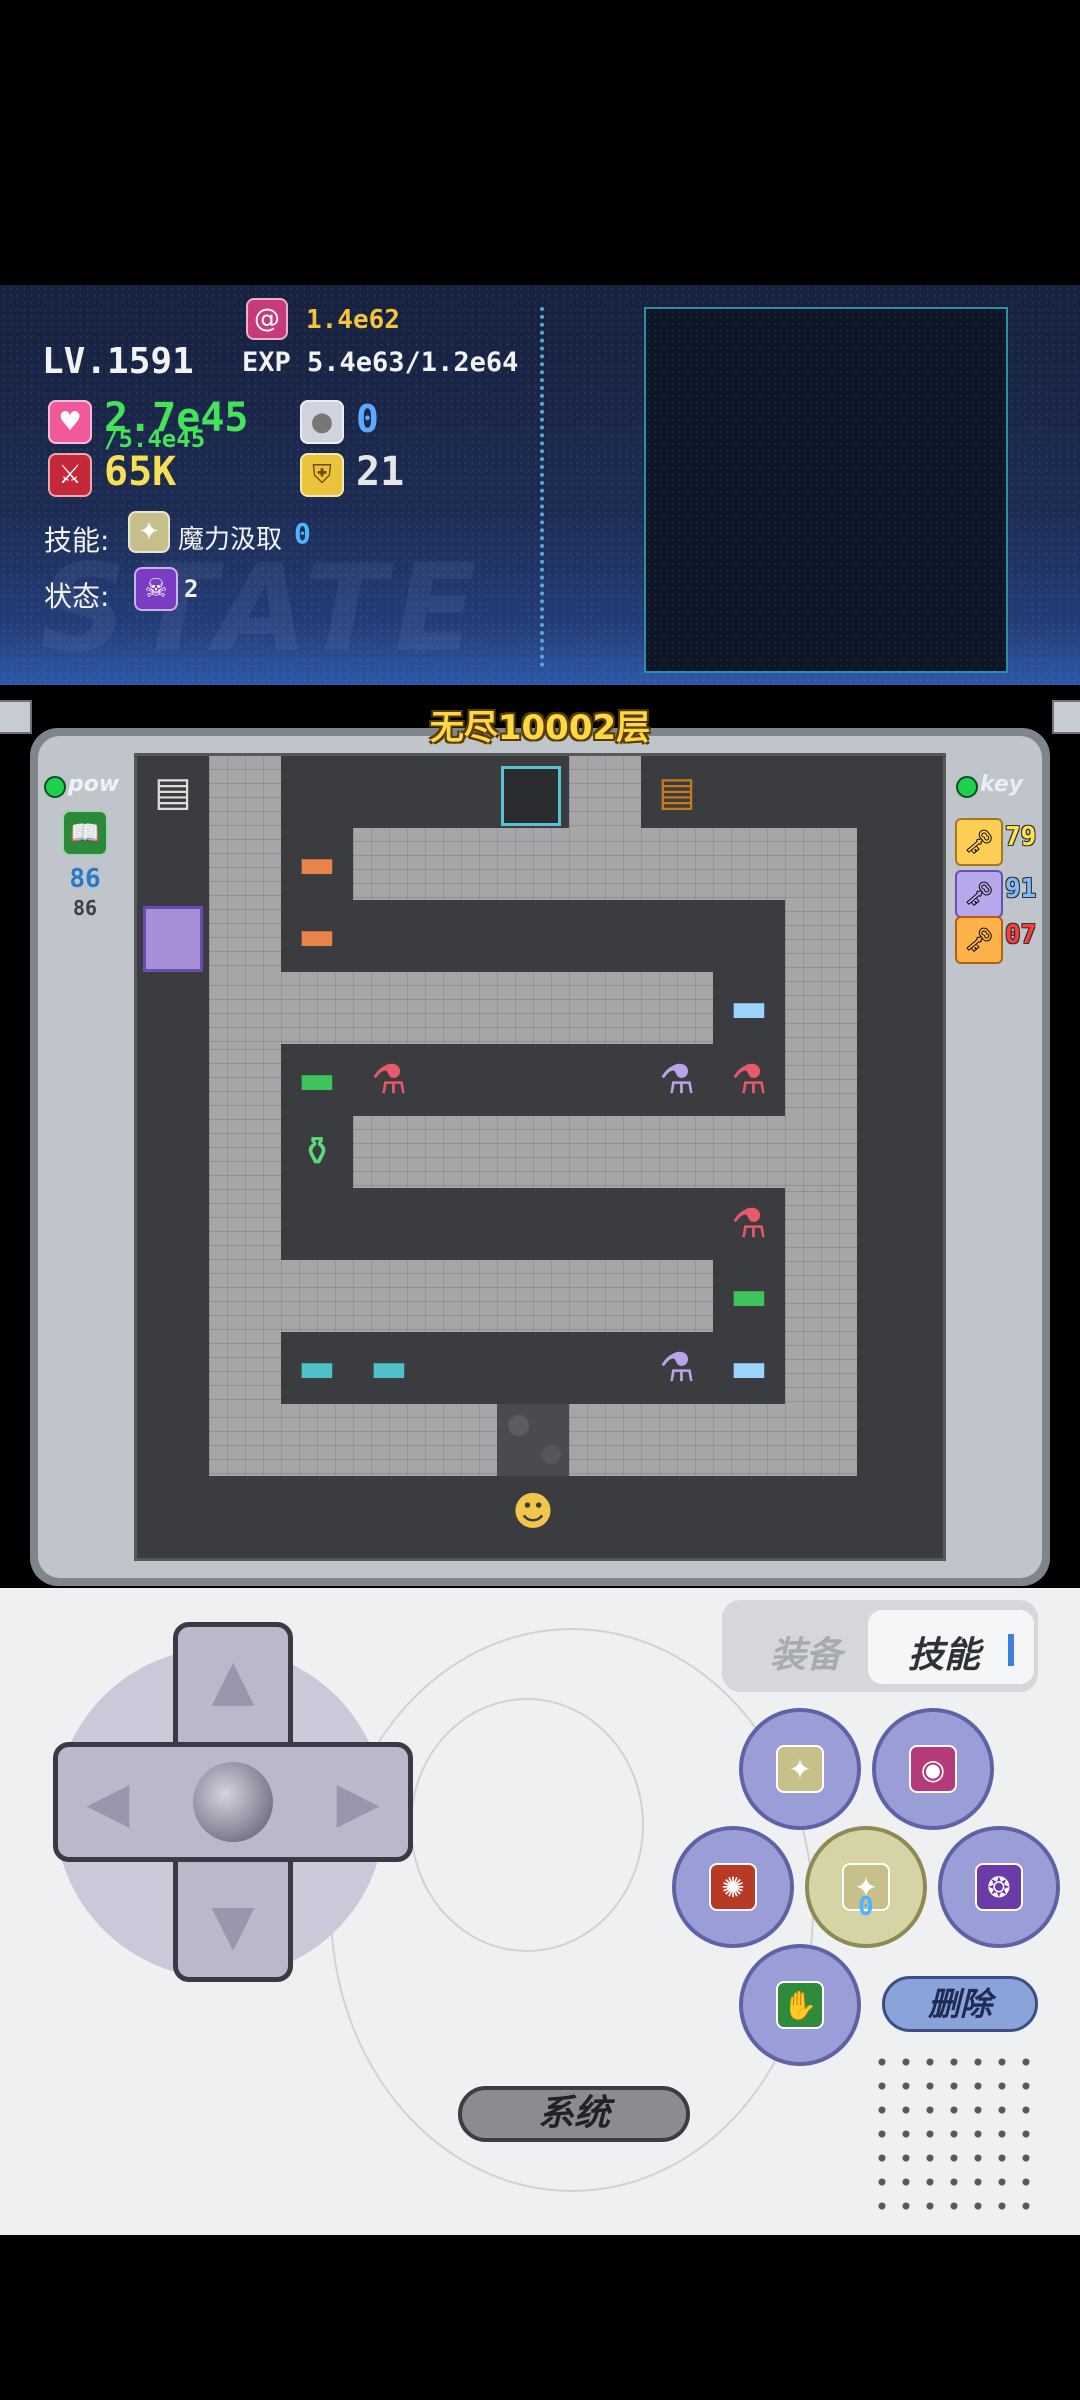 This screenshot has width=1080, height=2400. Describe the element at coordinates (70, 475) in the screenshot. I see `attack-icon: ⚔` at that location.